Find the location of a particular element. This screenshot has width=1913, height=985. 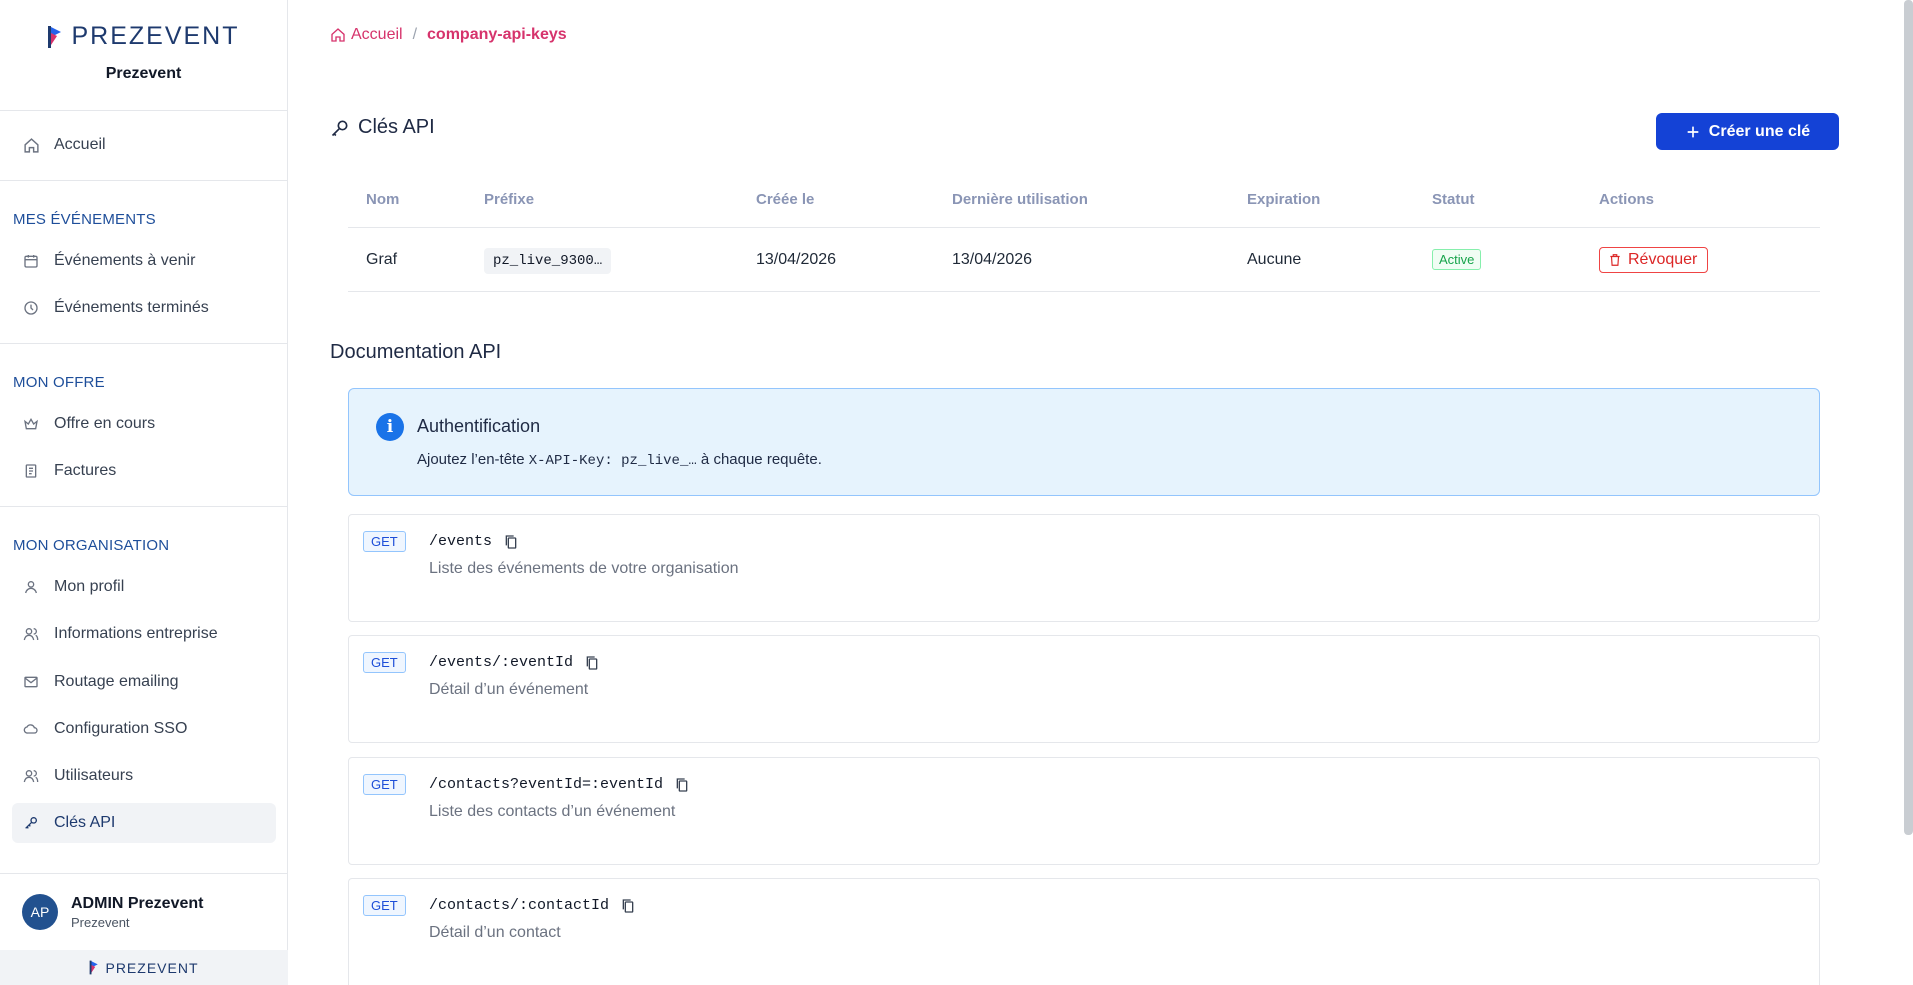

breadcrumb: Accueil / company-api-keys is located at coordinates (448, 35).